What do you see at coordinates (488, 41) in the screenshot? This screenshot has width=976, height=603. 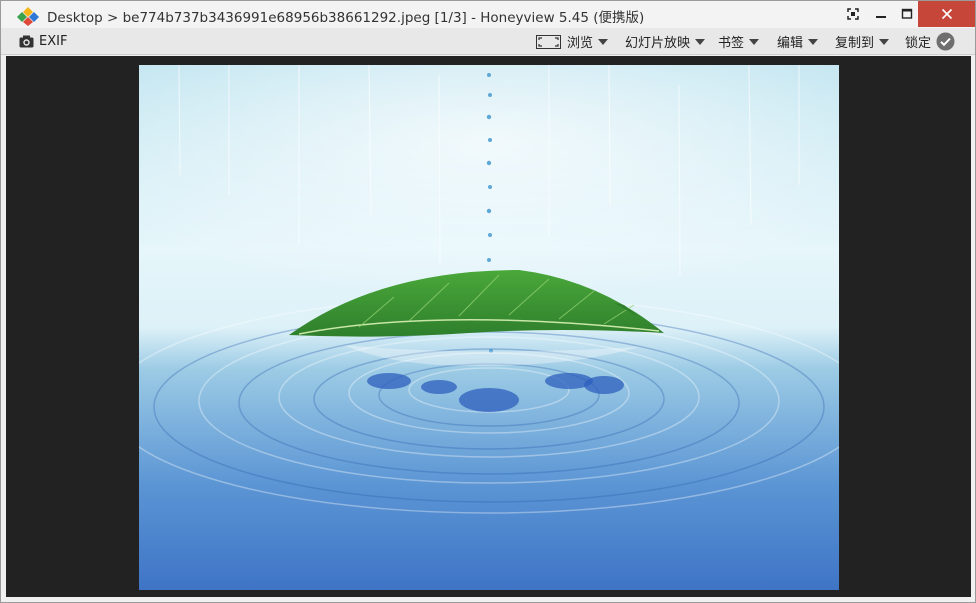 I see `toolbar: EXIF 浏览 幻灯片放映 书签 编辑 复制到 锁定` at bounding box center [488, 41].